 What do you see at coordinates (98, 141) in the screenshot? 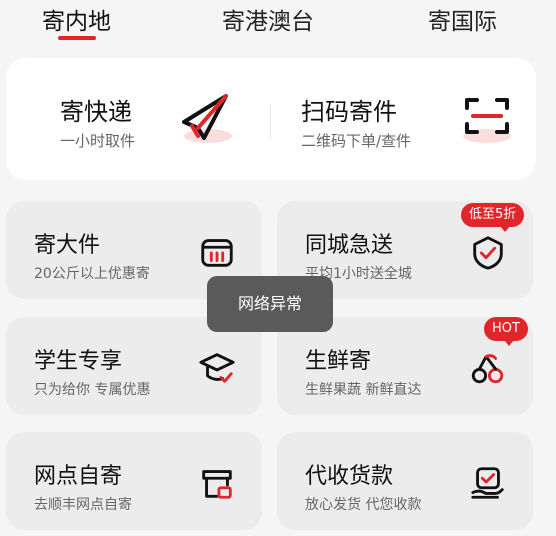
I see `send-express-subtitle: 一小时取件` at bounding box center [98, 141].